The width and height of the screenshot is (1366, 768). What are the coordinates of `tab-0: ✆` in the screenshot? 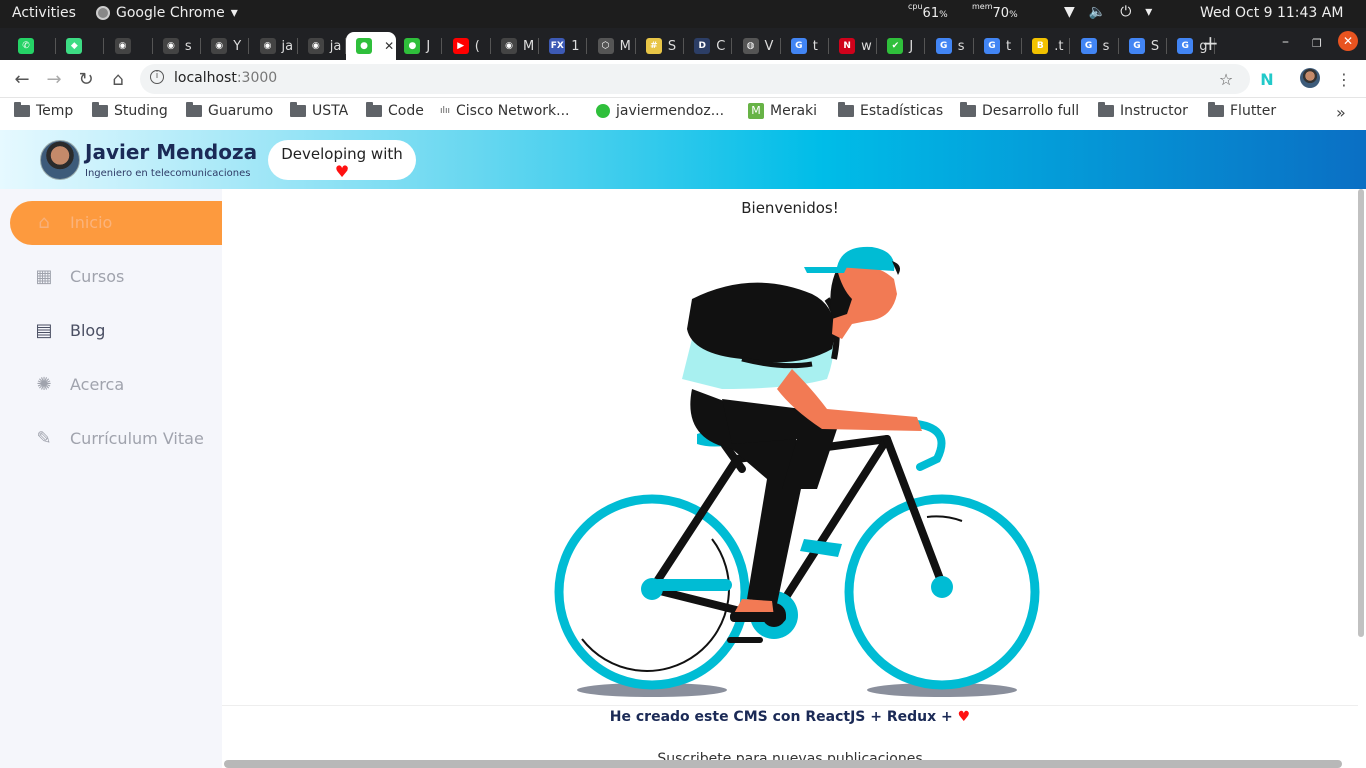 It's located at (32, 46).